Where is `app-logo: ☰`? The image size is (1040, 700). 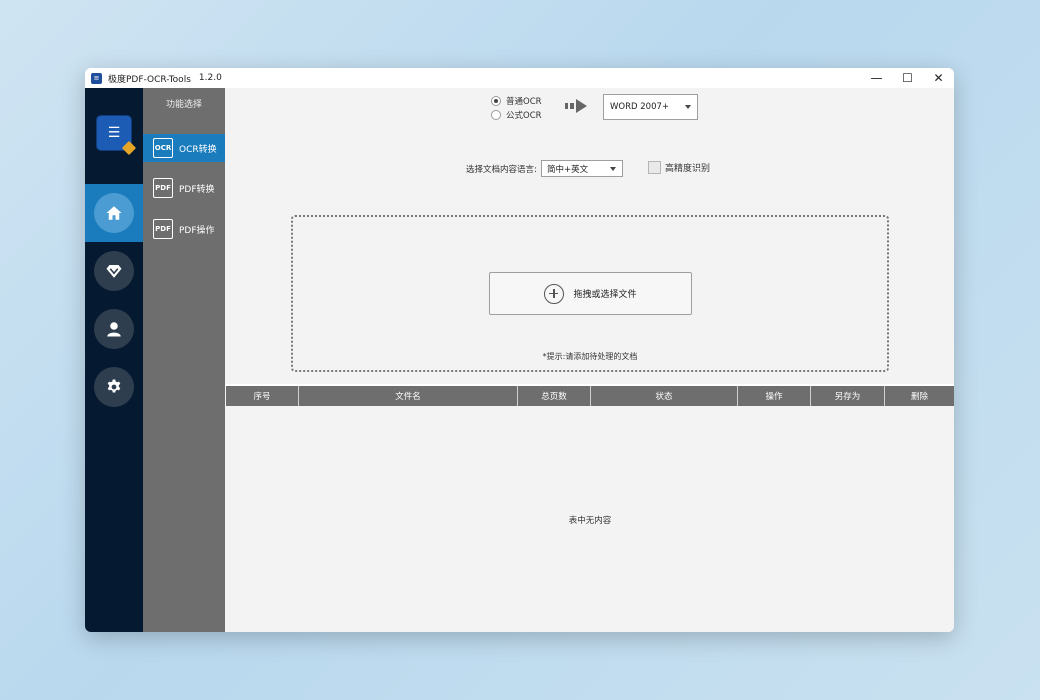 app-logo: ☰ is located at coordinates (114, 133).